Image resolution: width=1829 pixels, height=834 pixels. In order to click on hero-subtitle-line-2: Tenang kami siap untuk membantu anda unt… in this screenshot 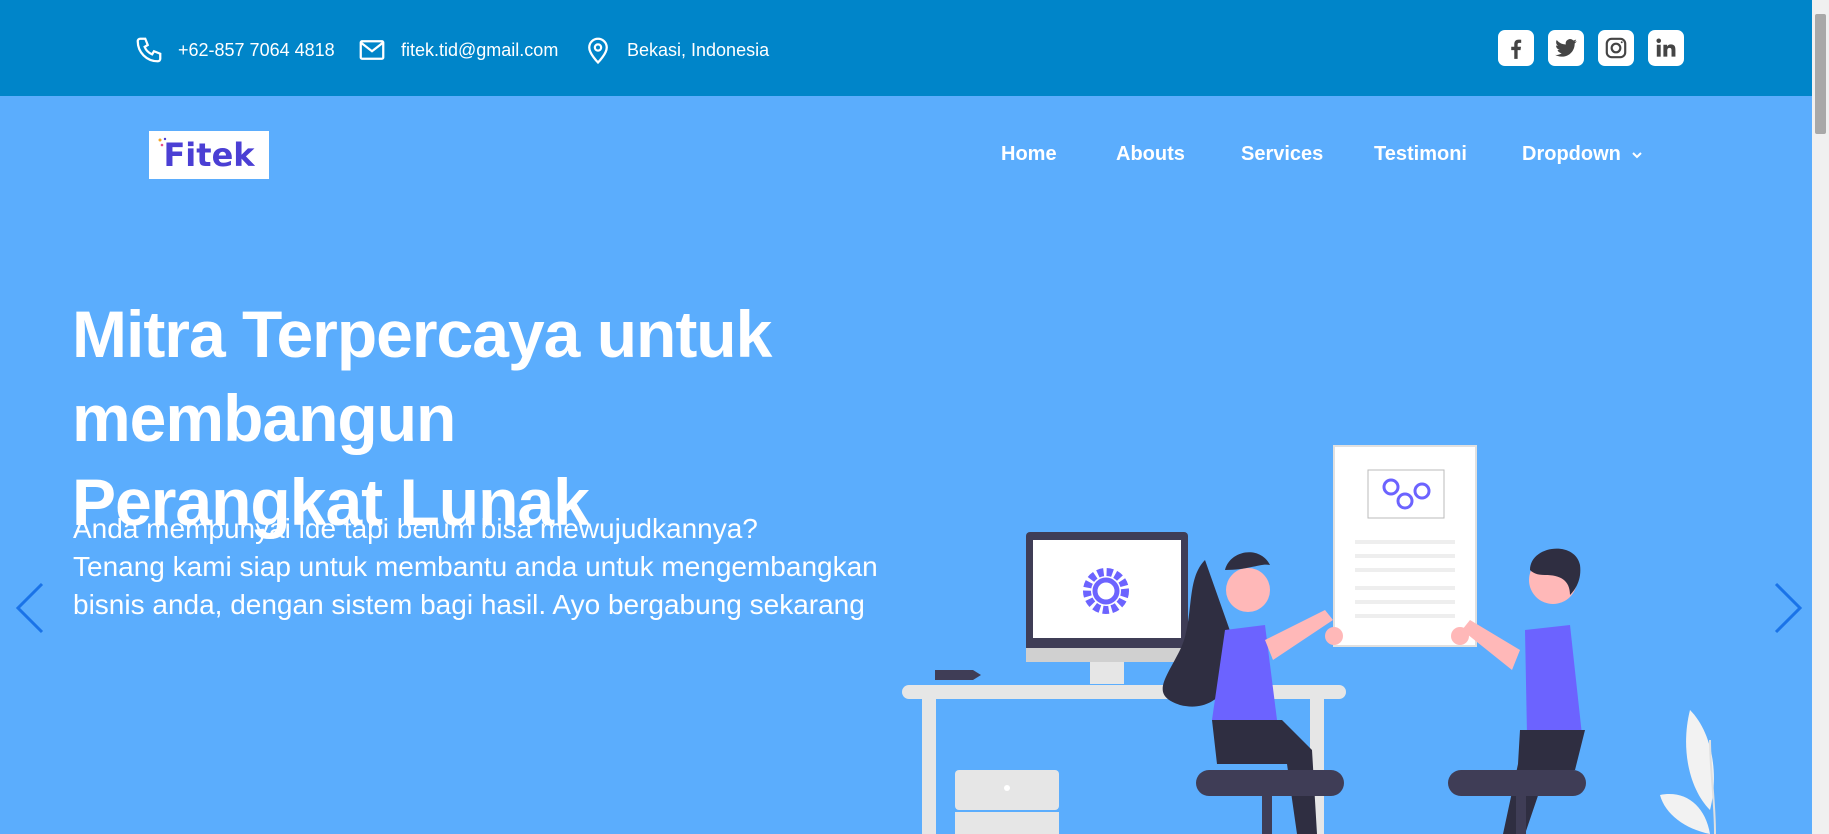, I will do `click(475, 566)`.